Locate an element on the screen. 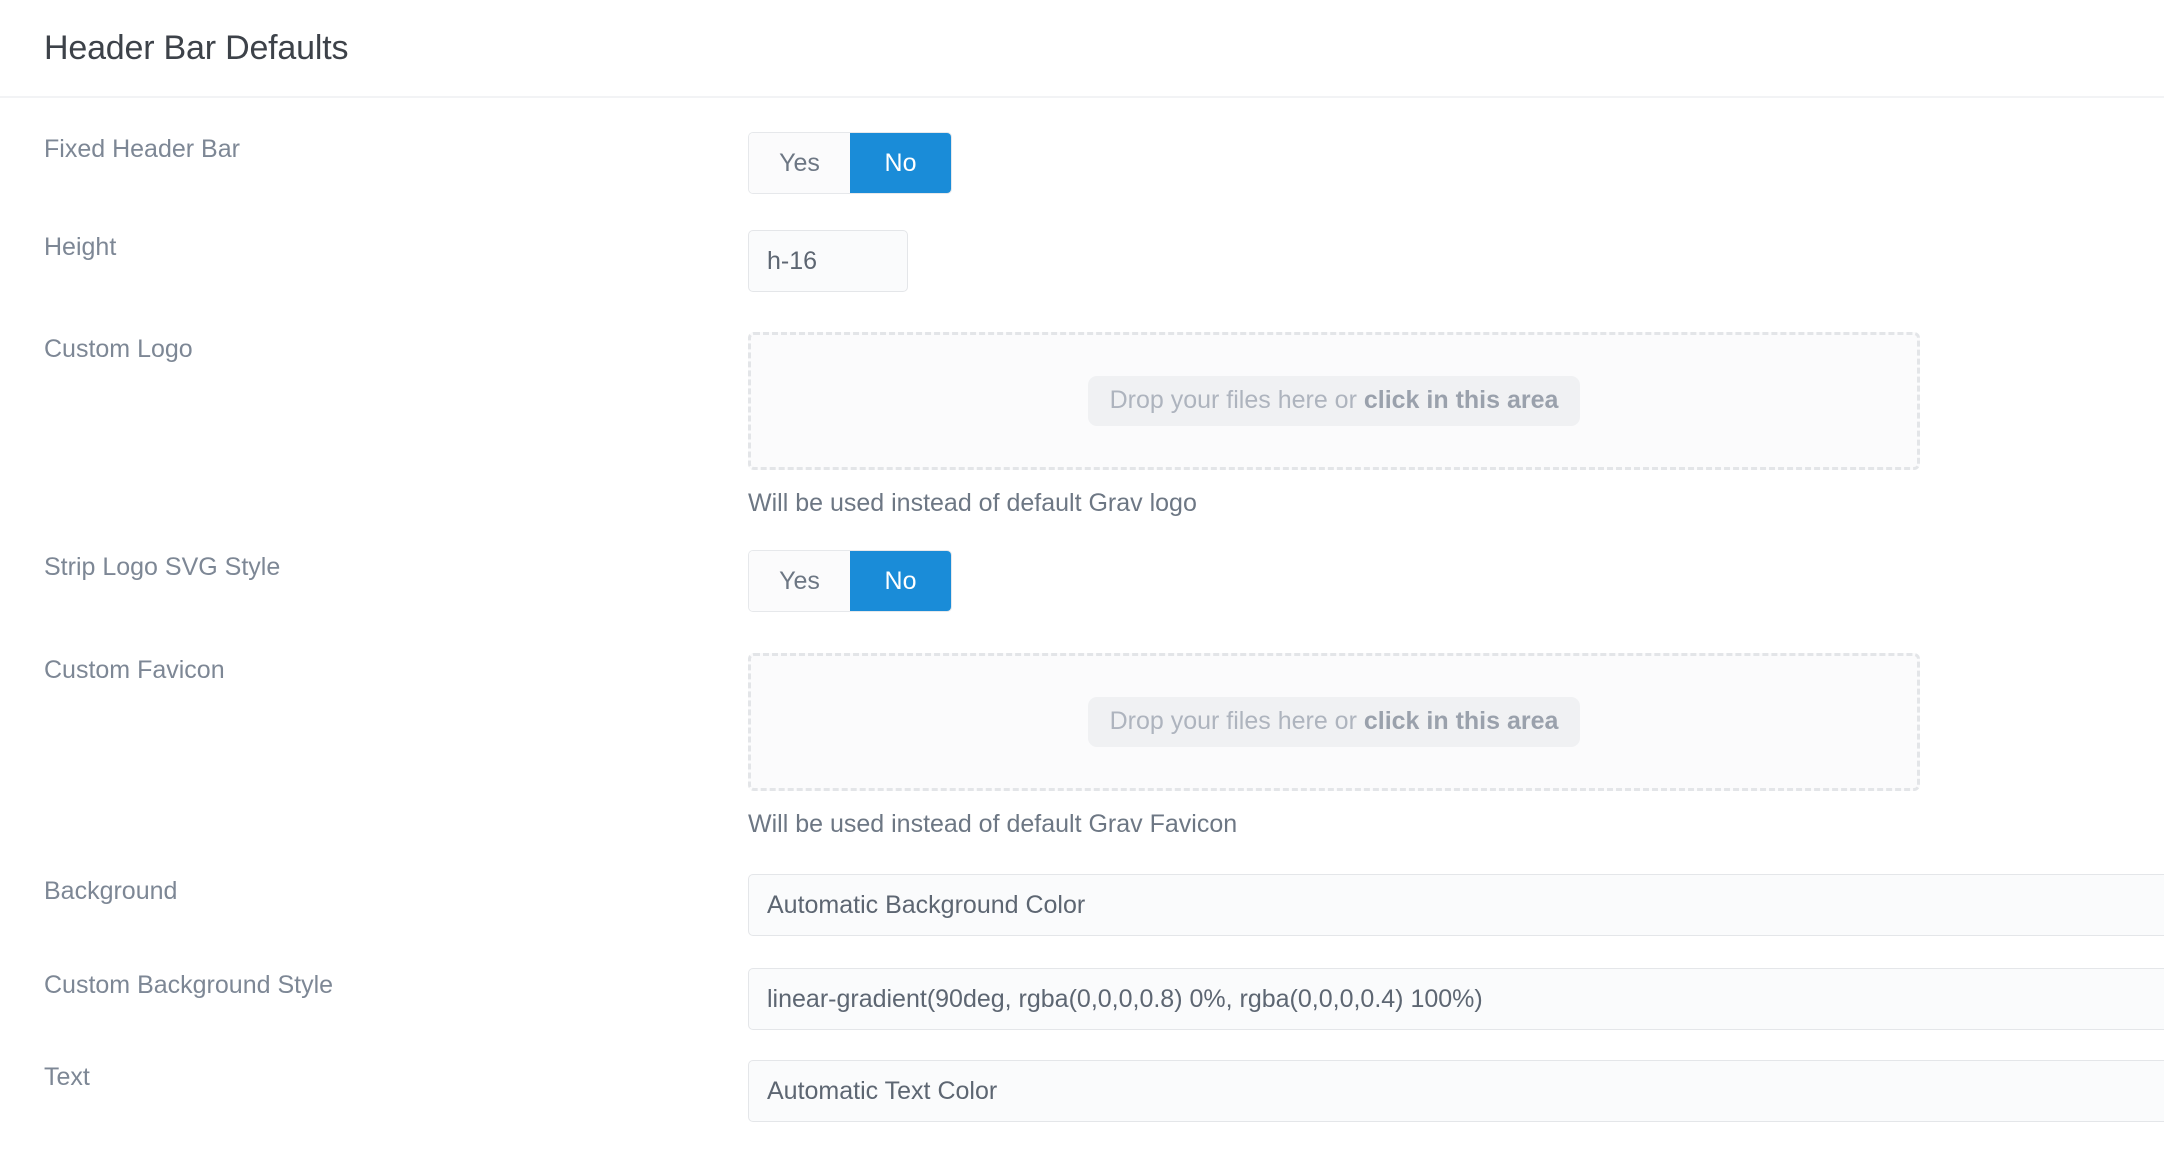  select-background: Automatic Background Color is located at coordinates (1456, 905).